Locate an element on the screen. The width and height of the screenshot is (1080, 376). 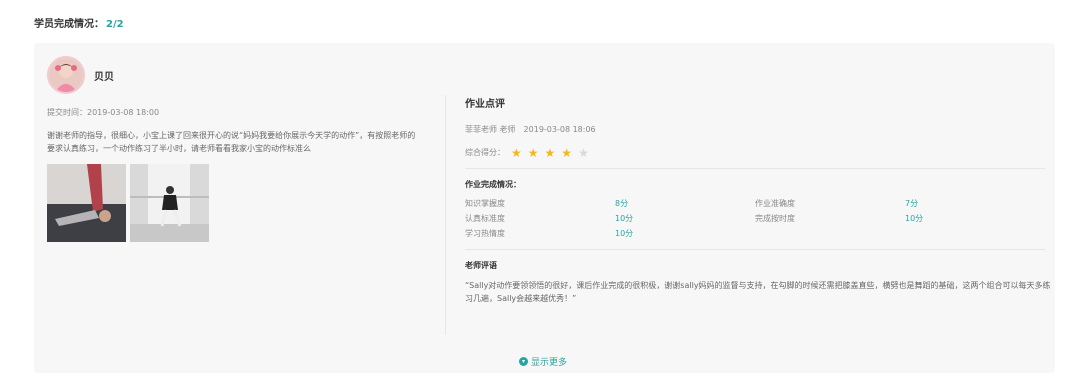
score-item-label: 作业准确度 is located at coordinates (775, 203).